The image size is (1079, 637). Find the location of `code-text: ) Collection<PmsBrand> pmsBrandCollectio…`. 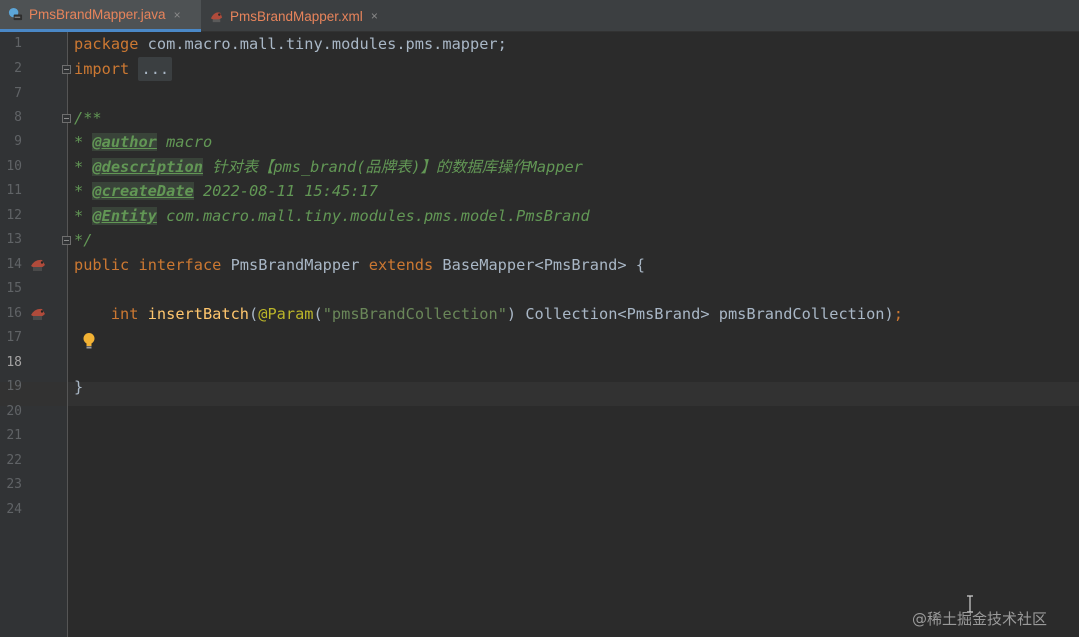

code-text: ) Collection<PmsBrand> pmsBrandCollectio… is located at coordinates (700, 314).